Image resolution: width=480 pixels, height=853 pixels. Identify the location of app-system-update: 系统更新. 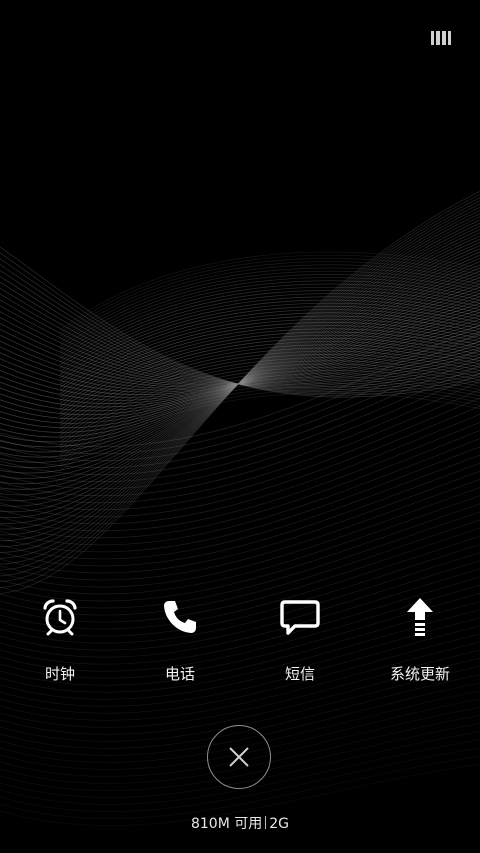
(420, 645).